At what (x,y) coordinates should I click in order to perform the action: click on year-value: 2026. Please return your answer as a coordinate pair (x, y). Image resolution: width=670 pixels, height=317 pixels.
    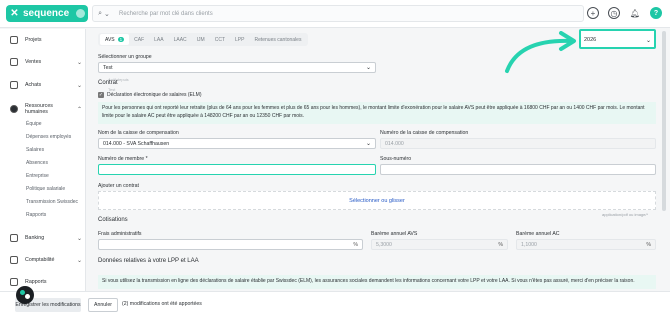
    Looking at the image, I should click on (590, 40).